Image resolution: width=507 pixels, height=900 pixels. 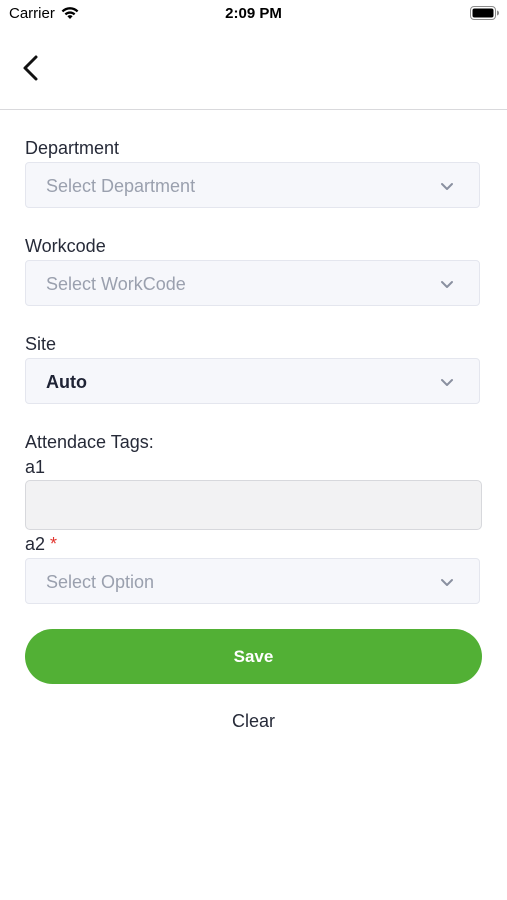 What do you see at coordinates (35, 467) in the screenshot?
I see `a1-label: a1` at bounding box center [35, 467].